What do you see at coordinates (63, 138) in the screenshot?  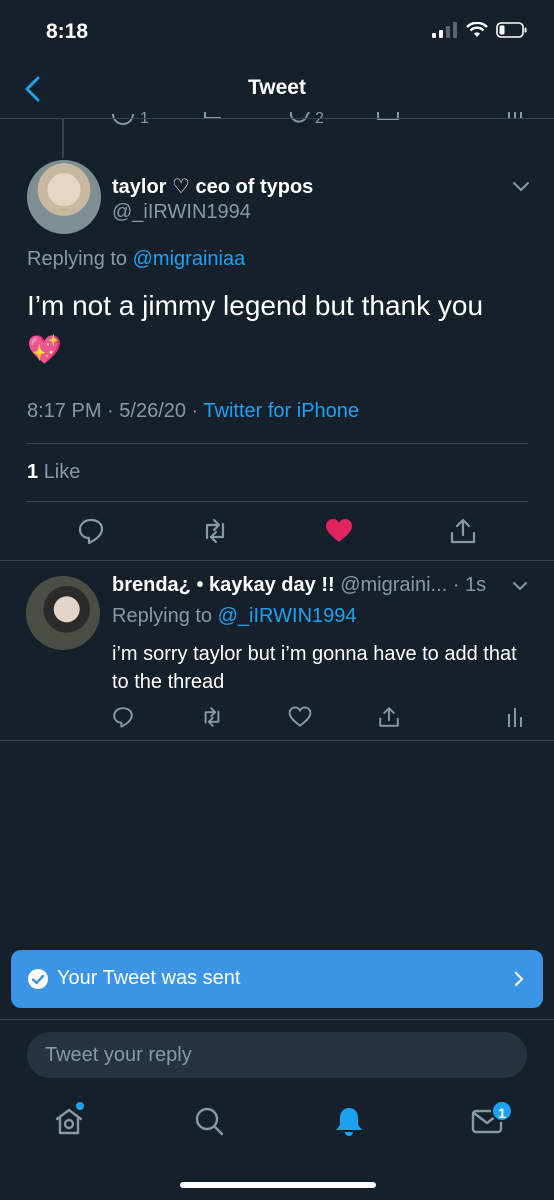 I see `thread-connector-line` at bounding box center [63, 138].